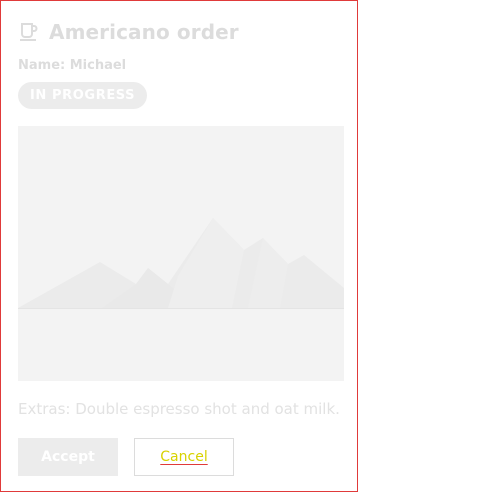 This screenshot has height=500, width=500. What do you see at coordinates (29, 32) in the screenshot?
I see `coffee-cup-icon` at bounding box center [29, 32].